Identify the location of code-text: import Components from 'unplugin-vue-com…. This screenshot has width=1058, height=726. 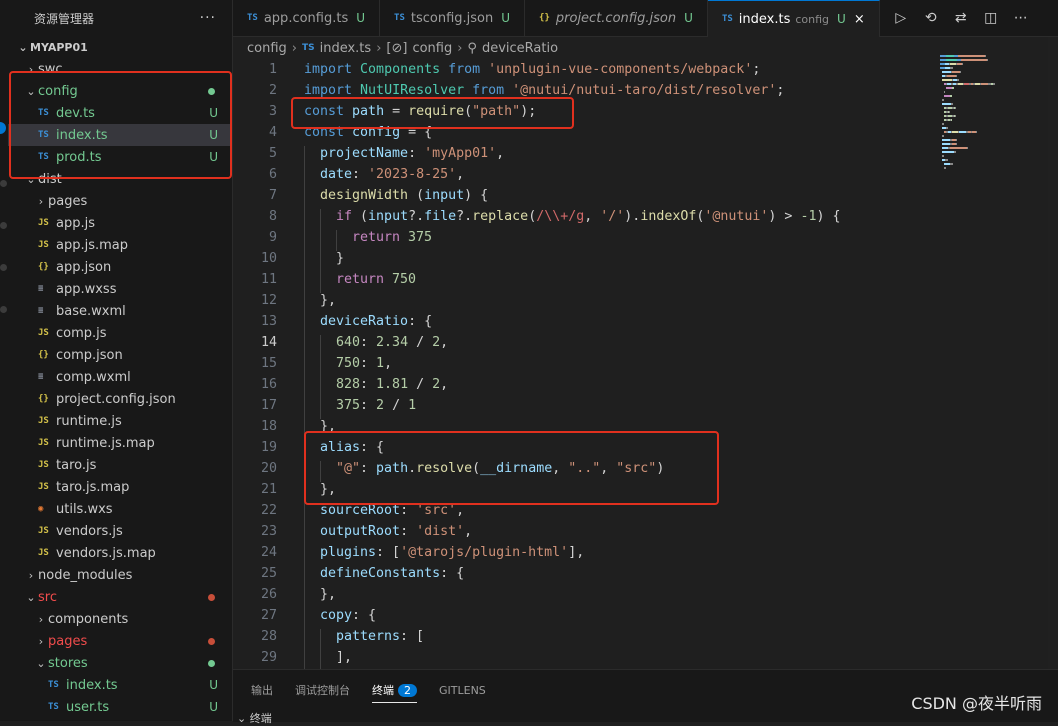
(532, 69).